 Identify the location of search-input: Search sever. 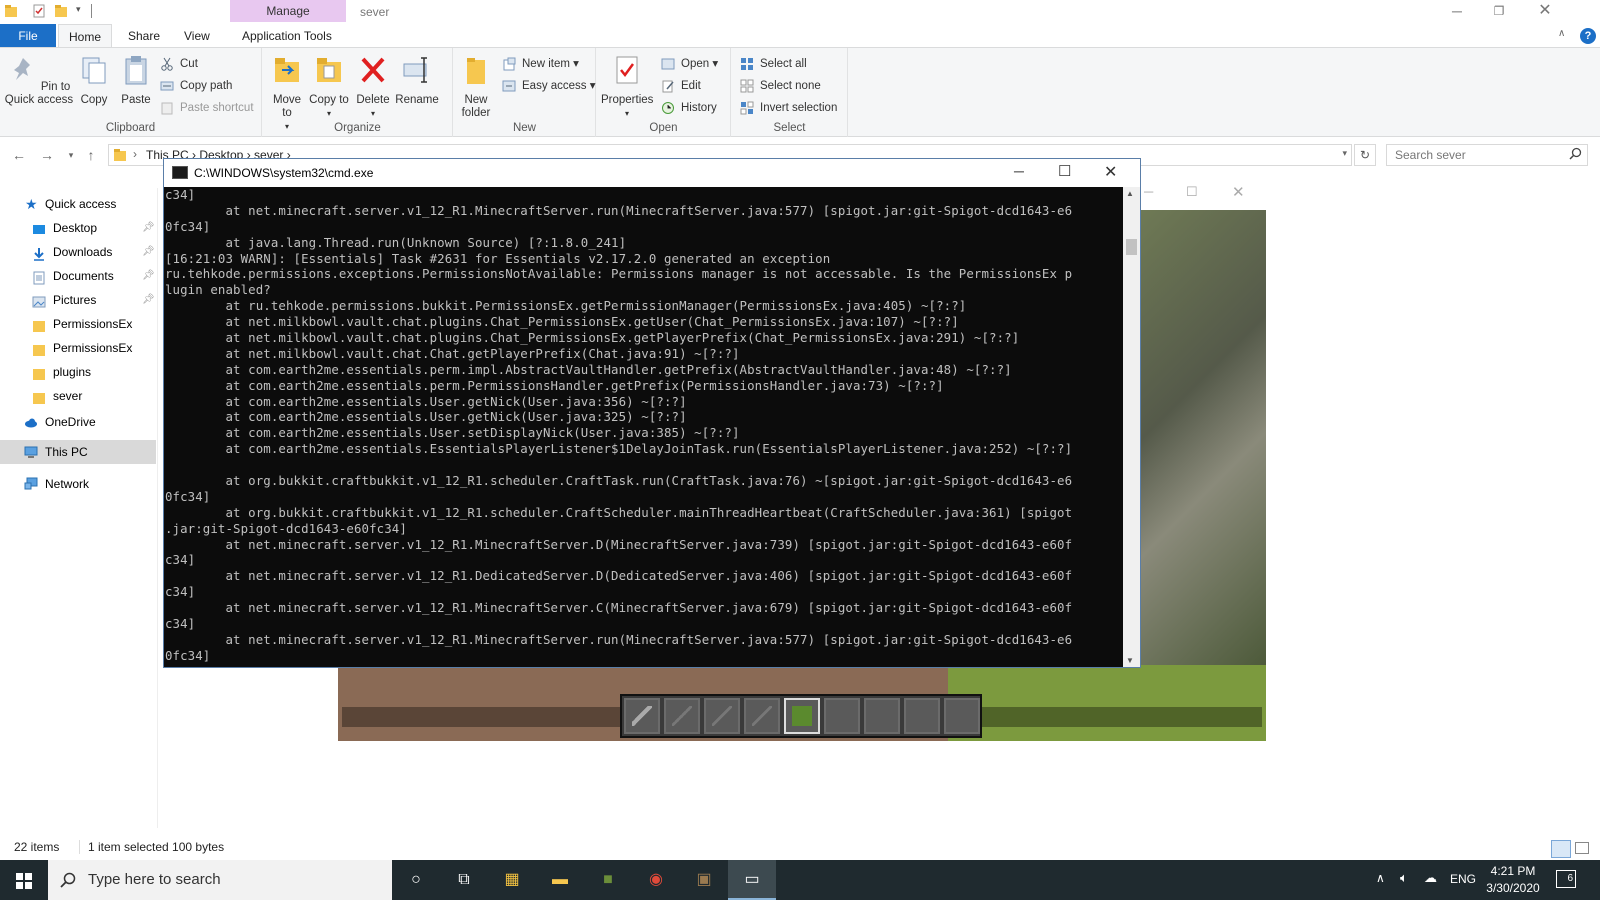
(1487, 155).